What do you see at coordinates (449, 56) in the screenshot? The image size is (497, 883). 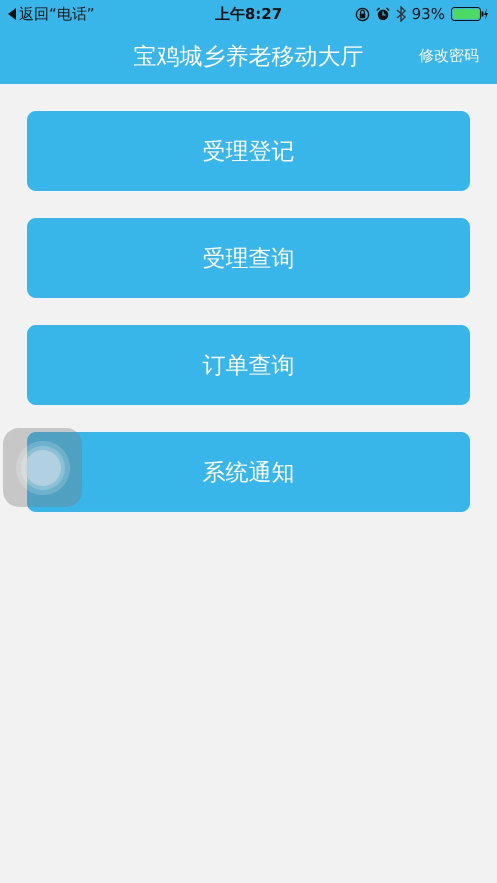 I see `change-password-button: 修改密码` at bounding box center [449, 56].